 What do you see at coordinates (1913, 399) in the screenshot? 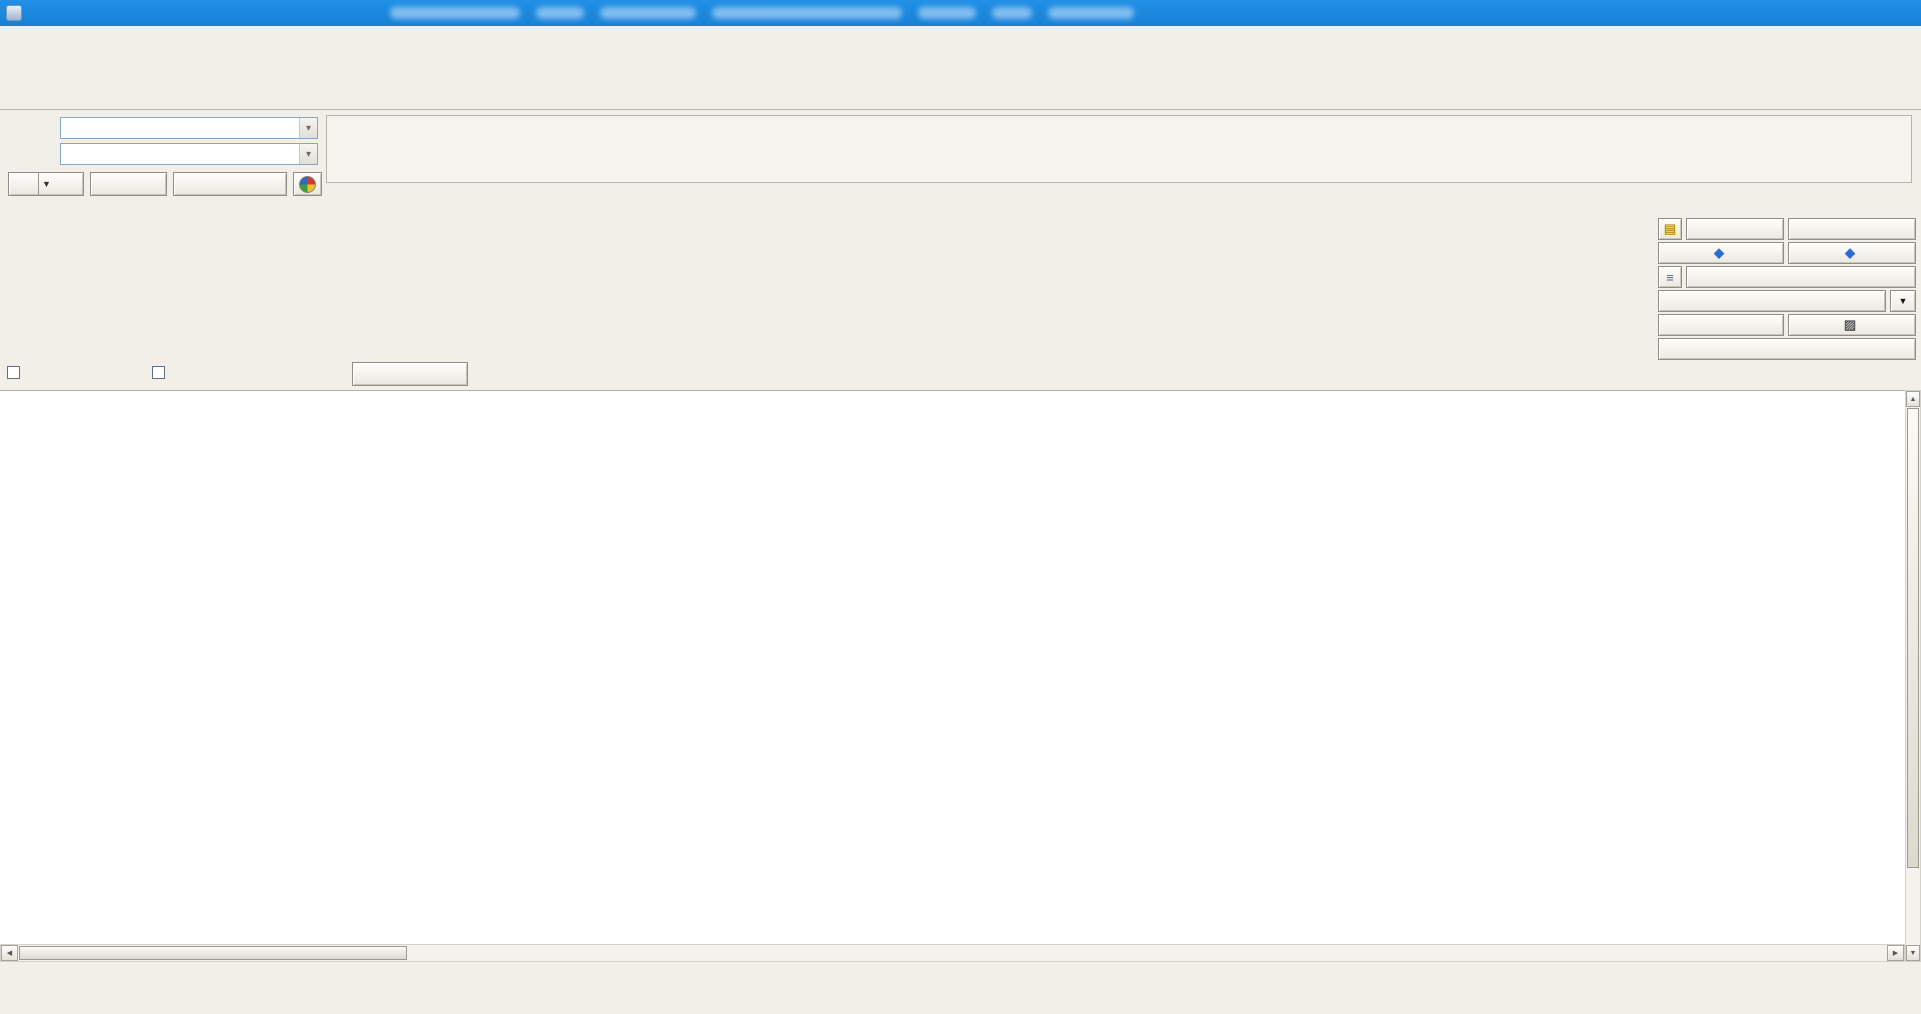
I see `scroll-up-icon: ▲` at bounding box center [1913, 399].